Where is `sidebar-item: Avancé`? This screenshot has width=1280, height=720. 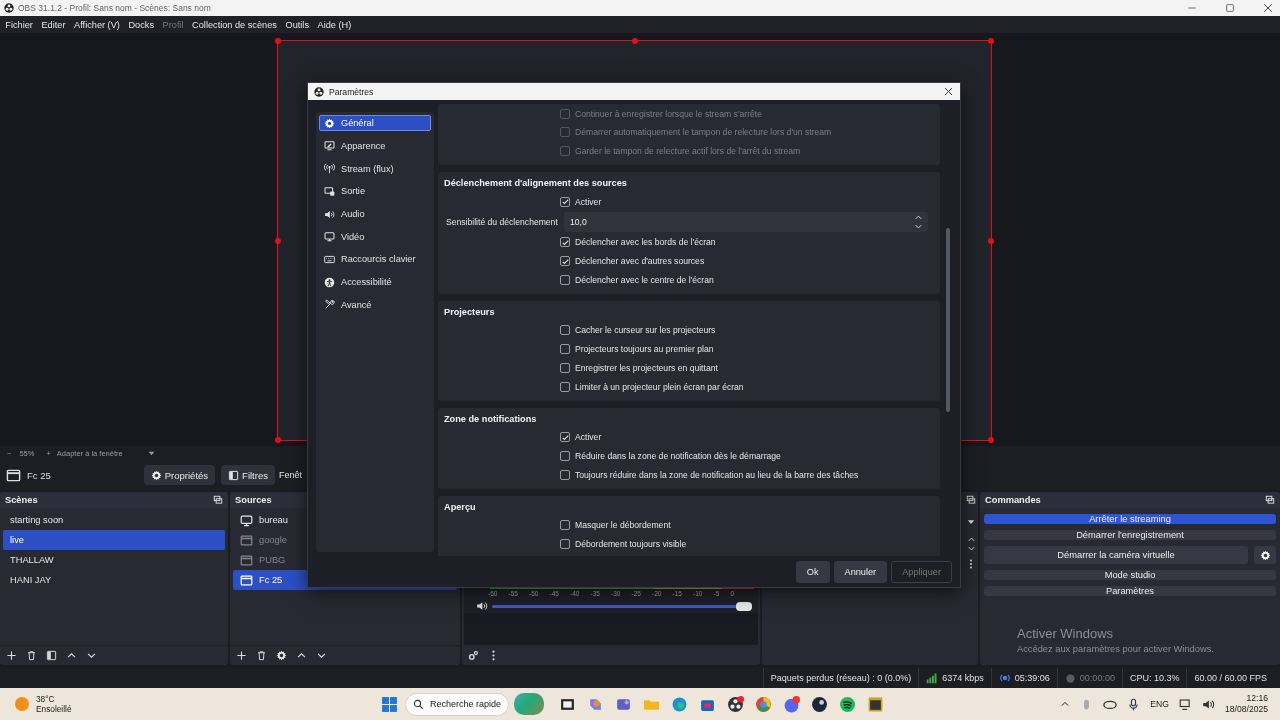
sidebar-item: Avancé is located at coordinates (375, 304).